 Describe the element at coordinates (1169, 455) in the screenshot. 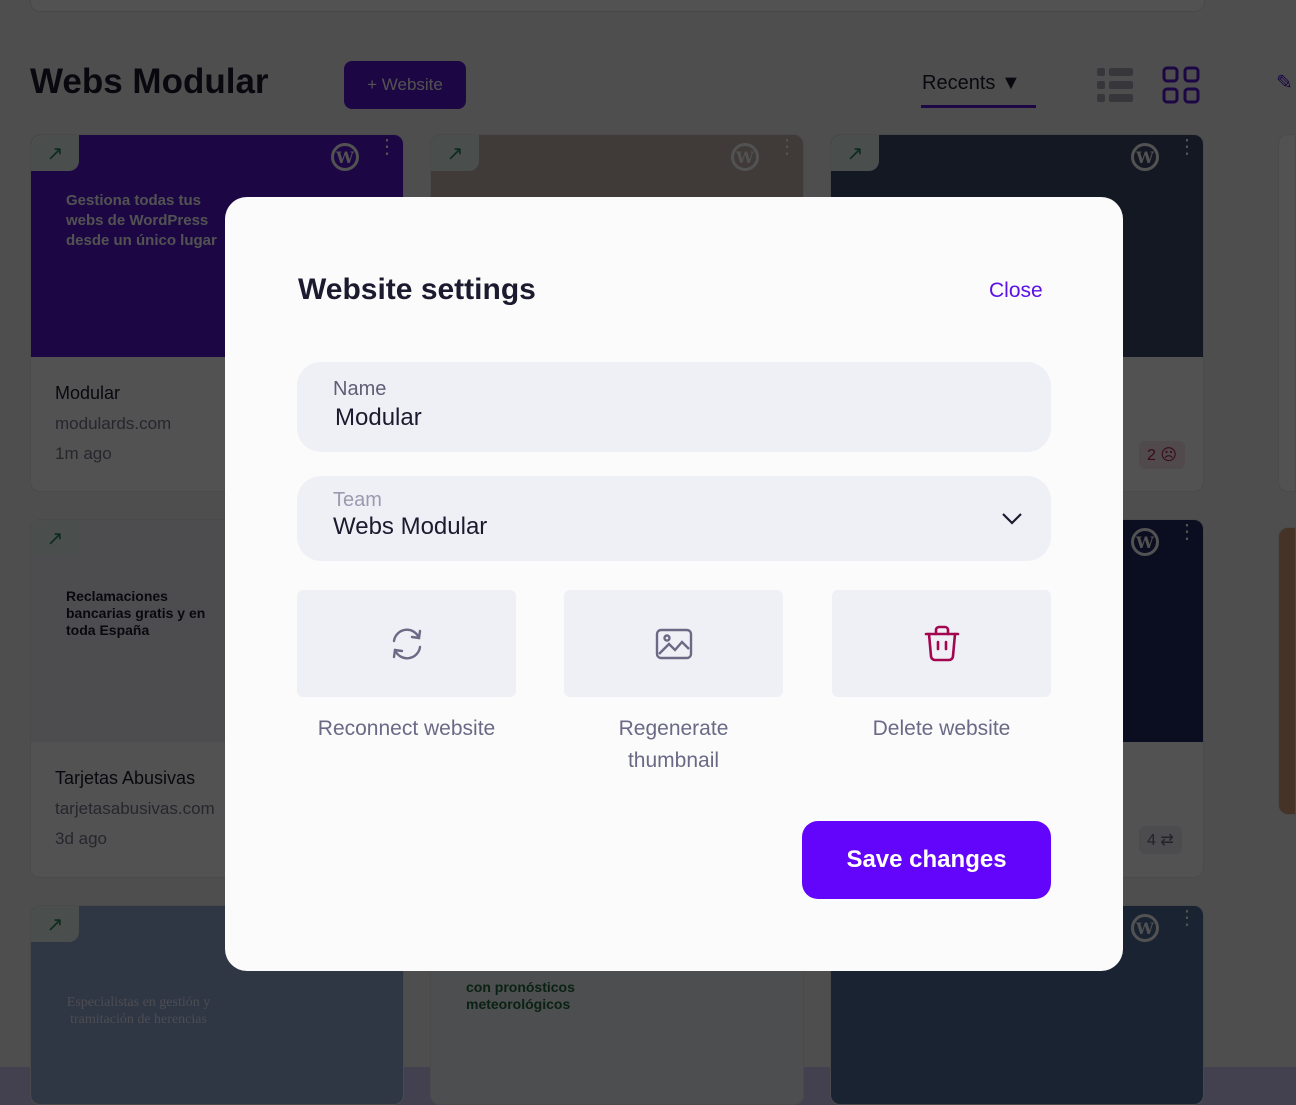

I see `sad-face-icon: ☹` at that location.